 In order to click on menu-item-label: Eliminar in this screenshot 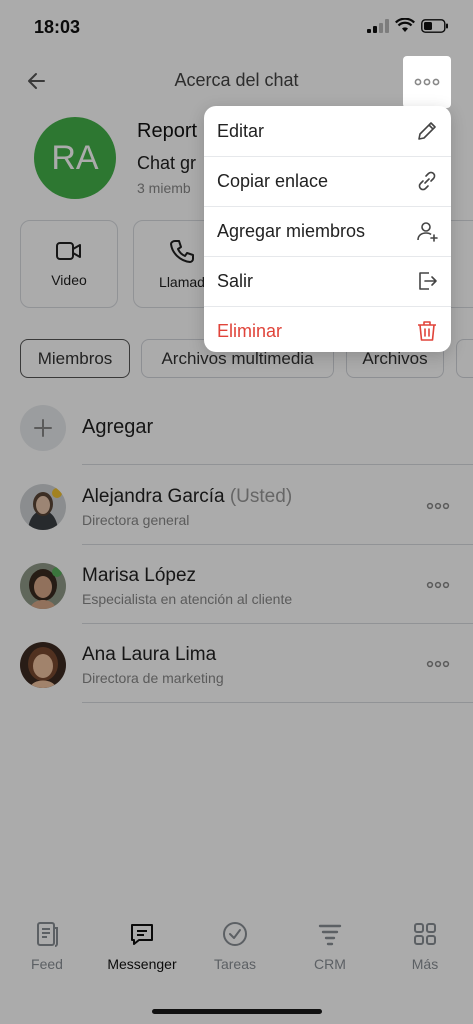, I will do `click(250, 330)`.